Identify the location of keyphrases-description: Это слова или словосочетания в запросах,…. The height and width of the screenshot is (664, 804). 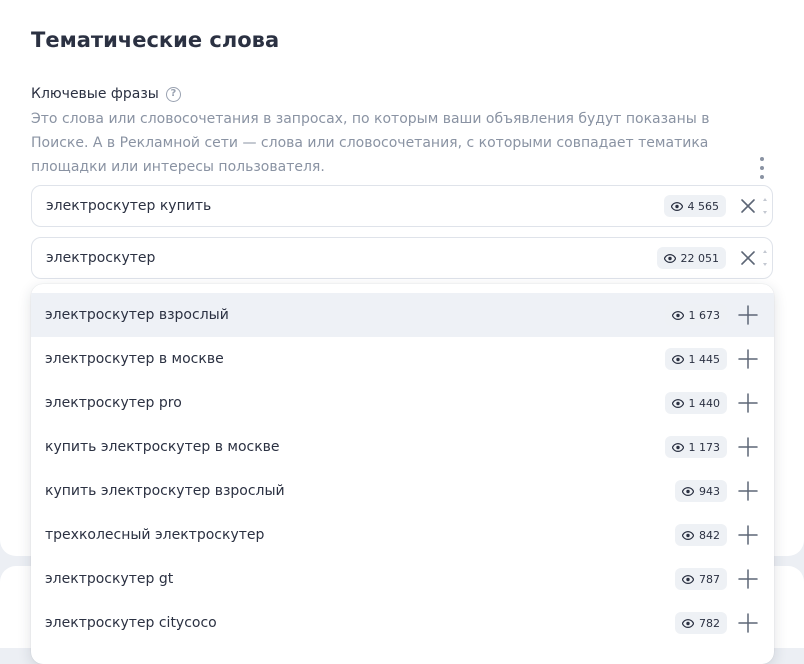
(370, 143).